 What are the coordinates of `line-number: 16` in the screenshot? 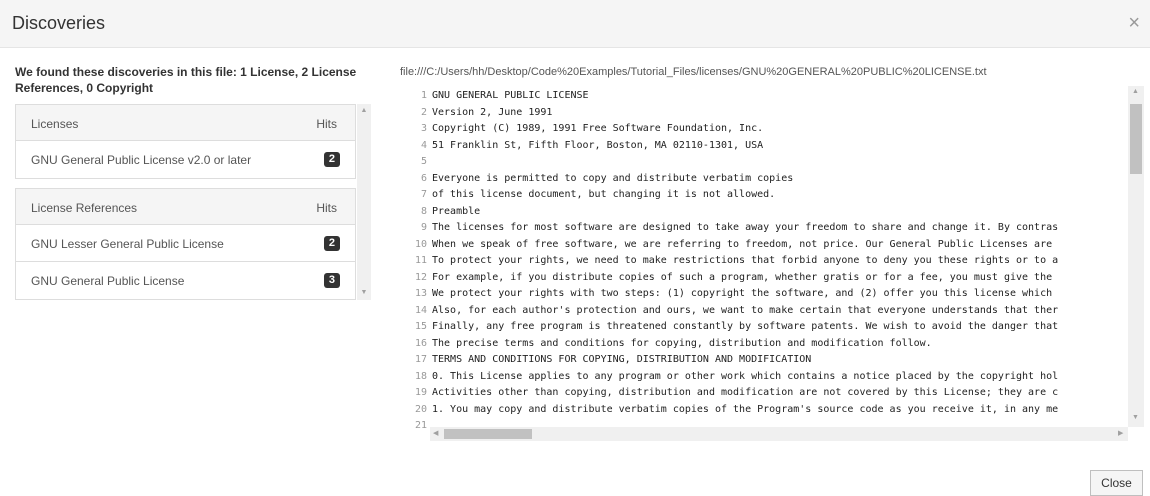 It's located at (420, 343).